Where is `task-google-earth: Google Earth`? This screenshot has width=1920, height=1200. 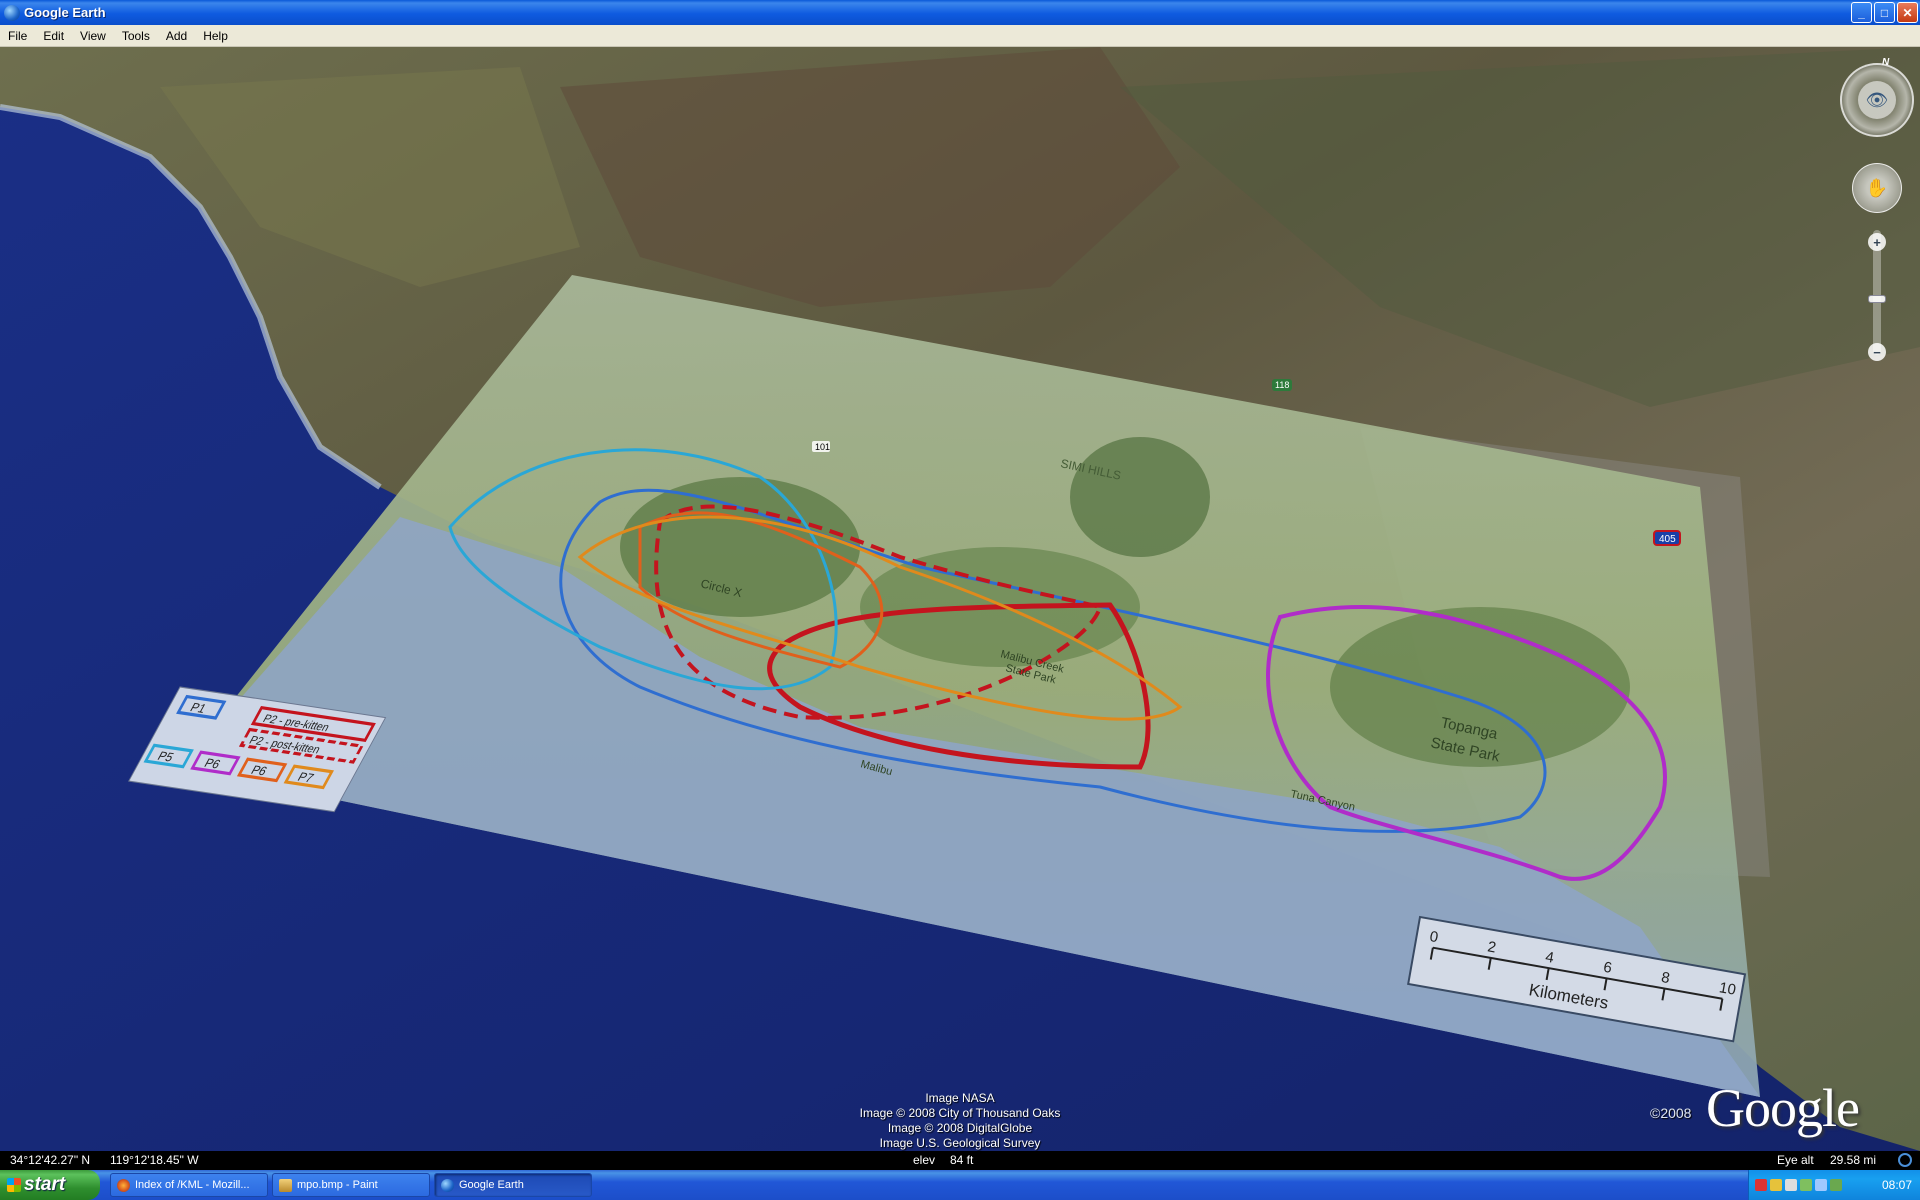
task-google-earth: Google Earth is located at coordinates (513, 1185).